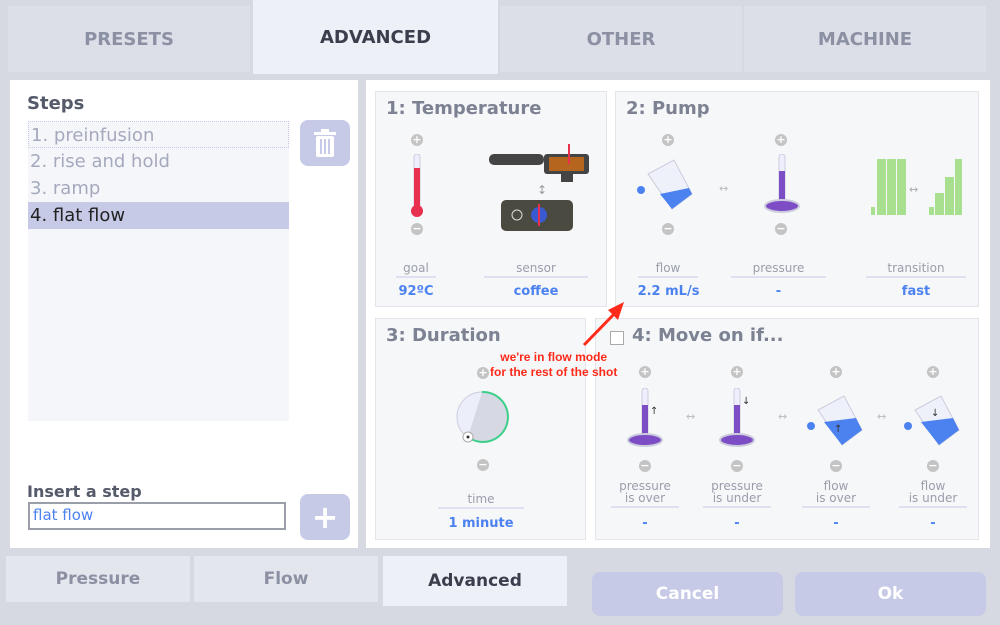 The width and height of the screenshot is (1000, 625). Describe the element at coordinates (375, 37) in the screenshot. I see `tab-advanced: ADVANCED` at that location.